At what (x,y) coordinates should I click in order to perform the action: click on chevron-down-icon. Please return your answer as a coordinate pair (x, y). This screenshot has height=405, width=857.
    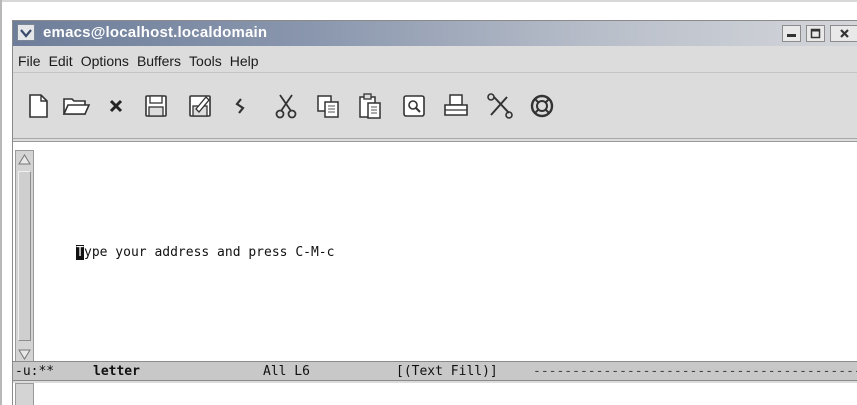
    Looking at the image, I should click on (26, 33).